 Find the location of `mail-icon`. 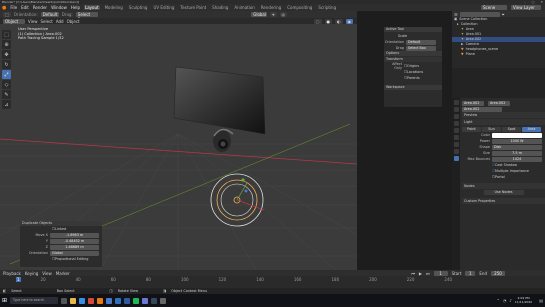

mail-icon is located at coordinates (118, 300).